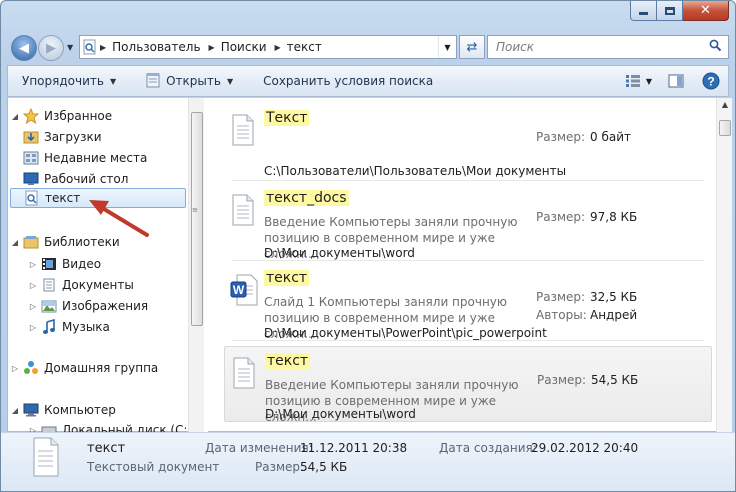 The width and height of the screenshot is (736, 492). Describe the element at coordinates (715, 47) in the screenshot. I see `search-icon` at that location.